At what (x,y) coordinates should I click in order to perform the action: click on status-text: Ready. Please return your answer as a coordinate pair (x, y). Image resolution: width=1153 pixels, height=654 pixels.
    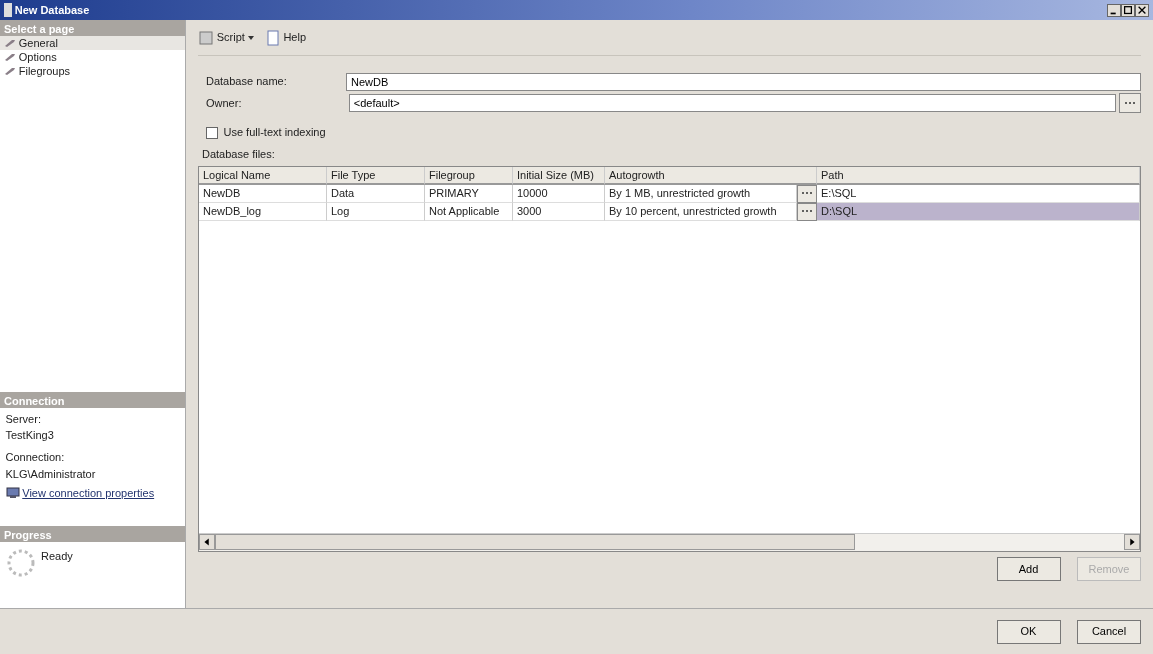
    Looking at the image, I should click on (57, 556).